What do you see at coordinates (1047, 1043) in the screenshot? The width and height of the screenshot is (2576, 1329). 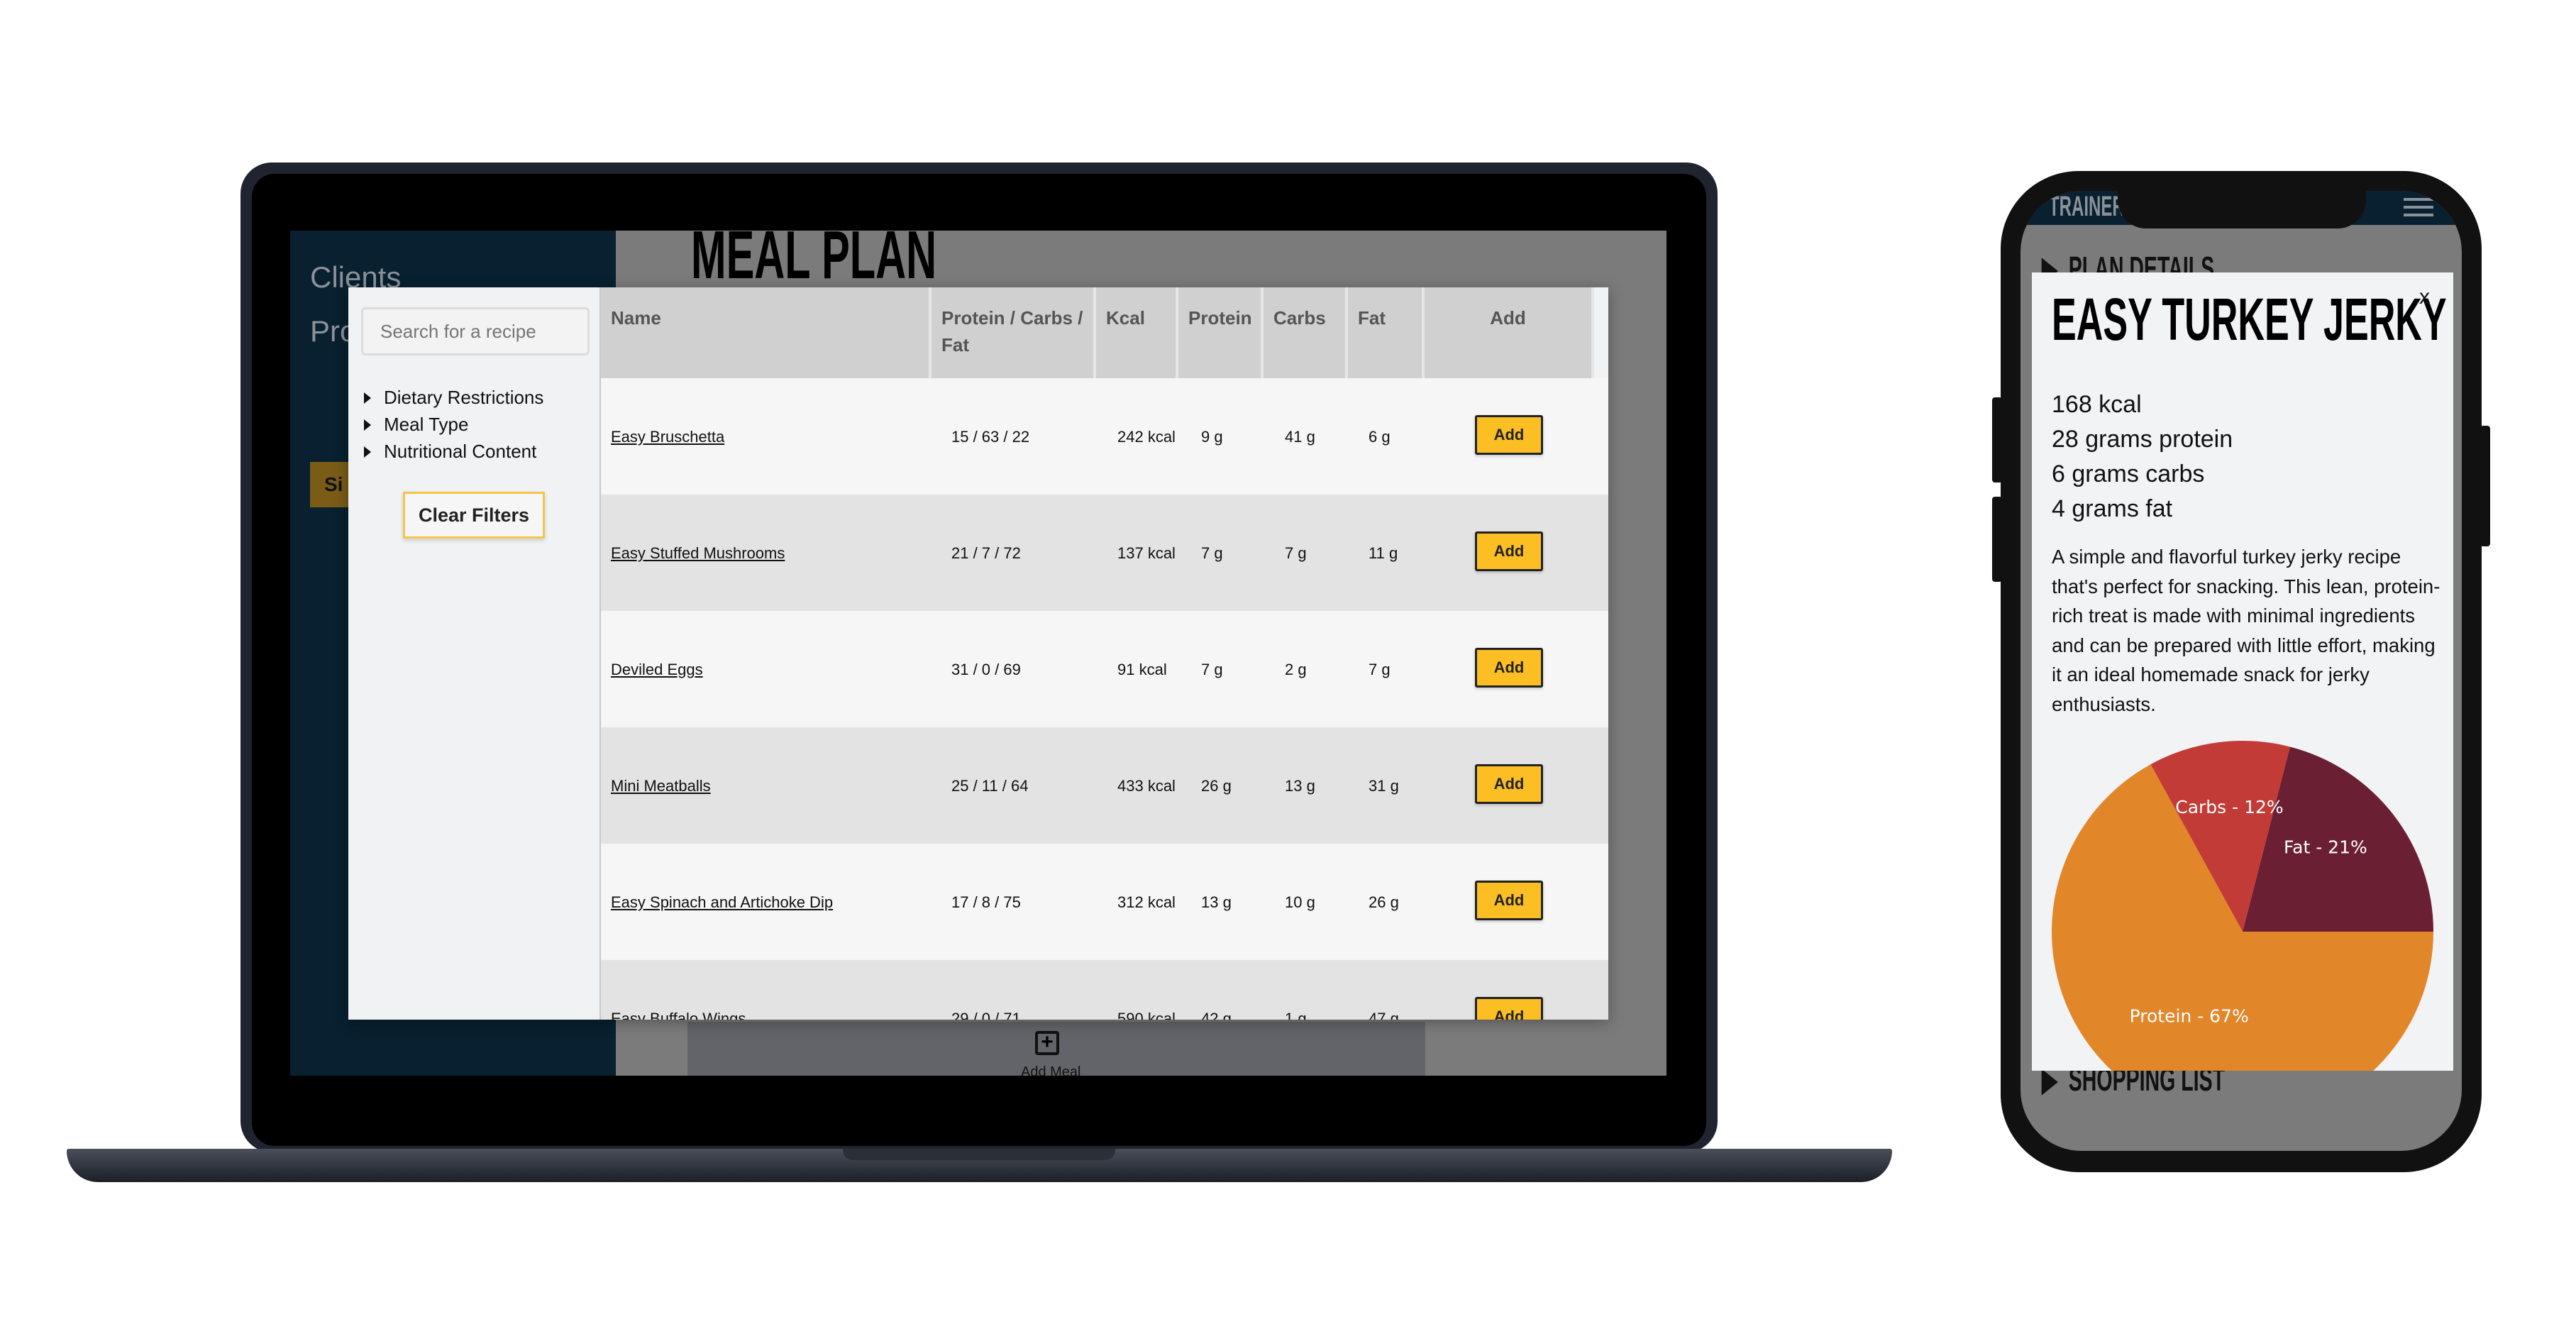 I see `add-meal-icon: +` at bounding box center [1047, 1043].